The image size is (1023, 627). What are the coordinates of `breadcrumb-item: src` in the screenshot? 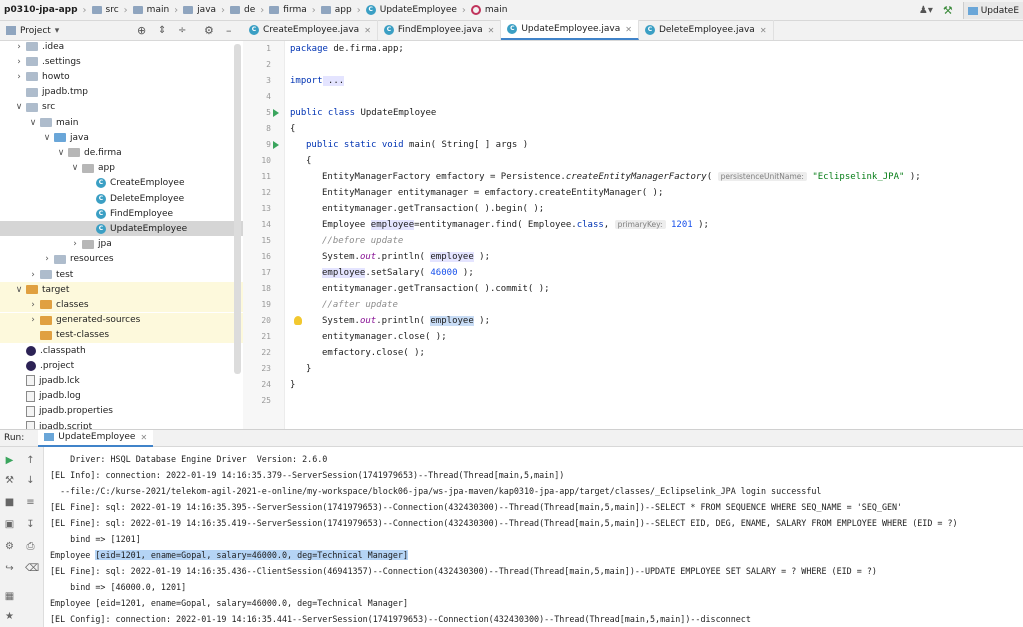 It's located at (105, 10).